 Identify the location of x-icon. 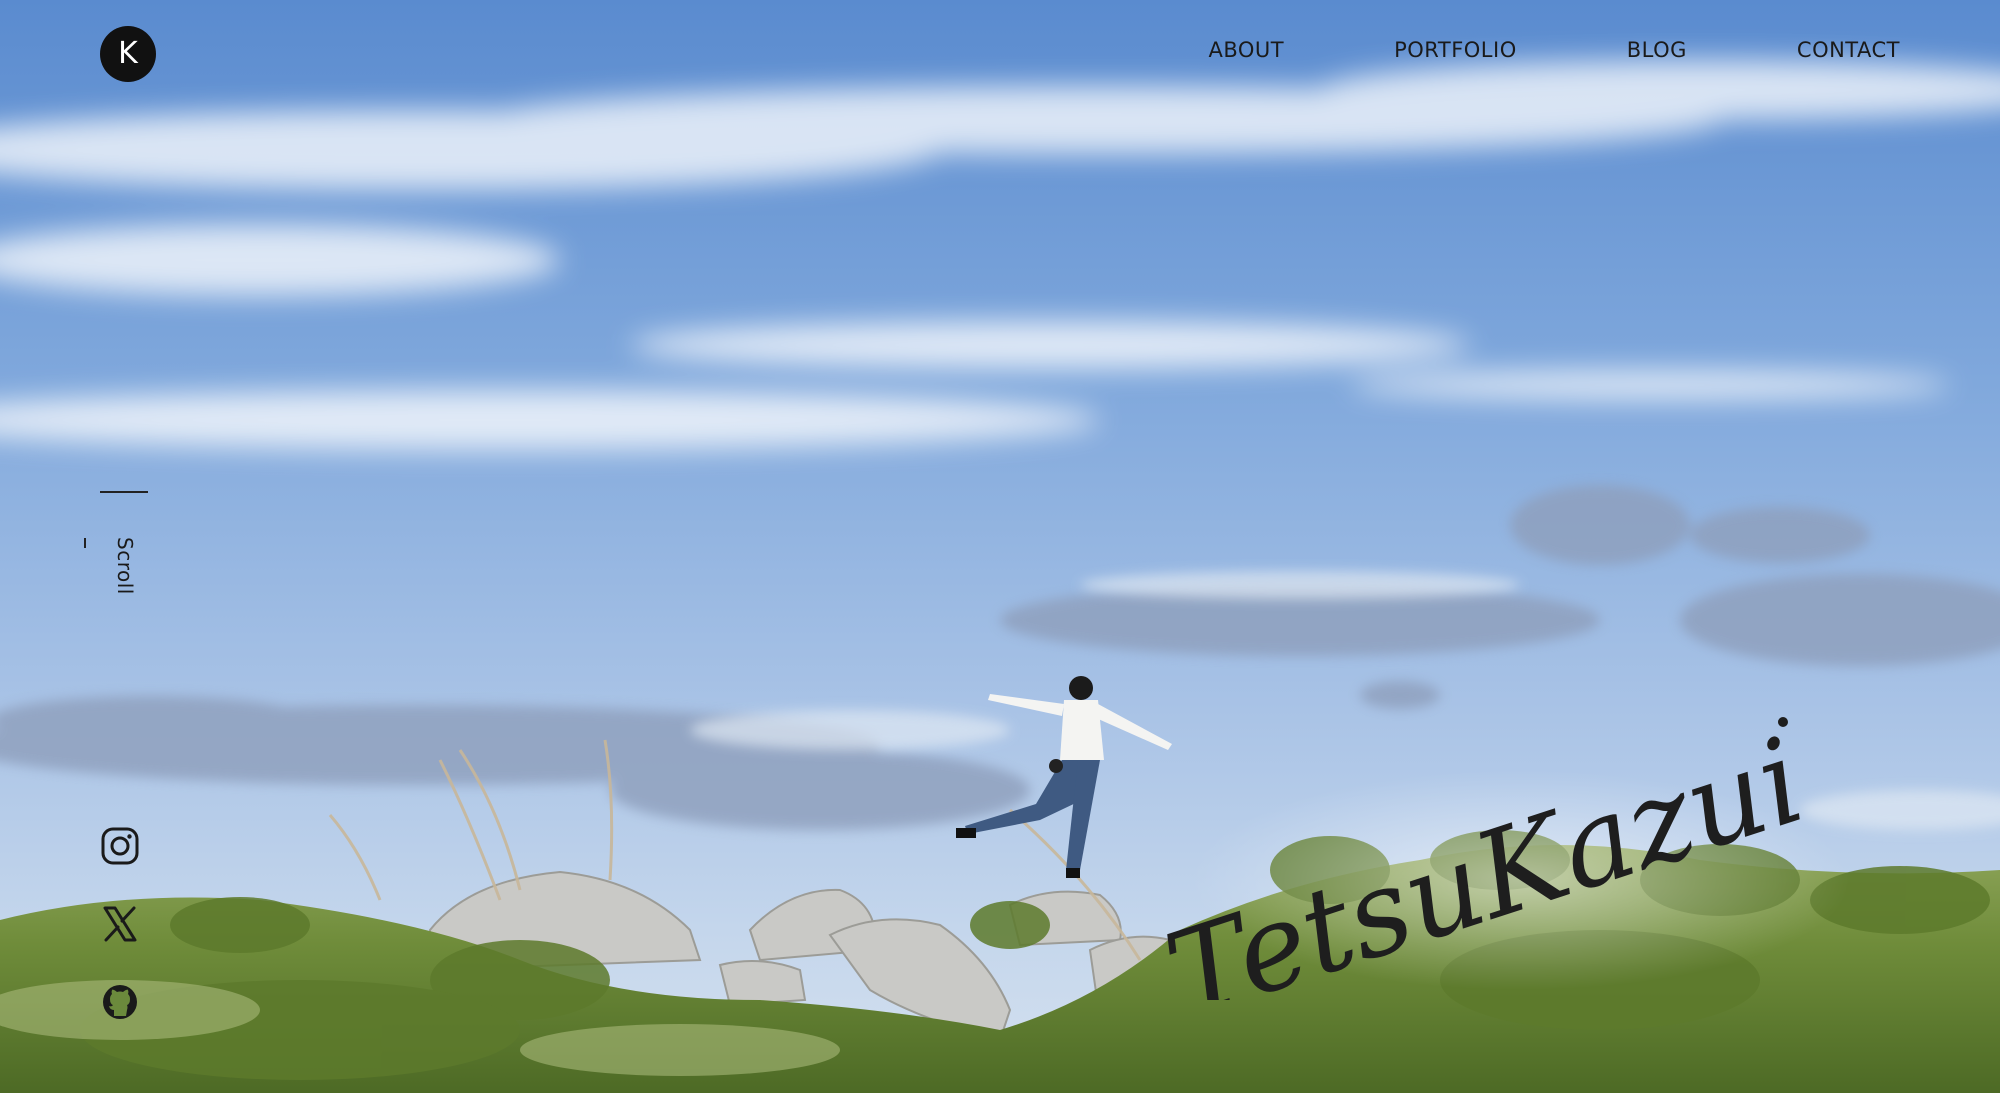
(120, 924).